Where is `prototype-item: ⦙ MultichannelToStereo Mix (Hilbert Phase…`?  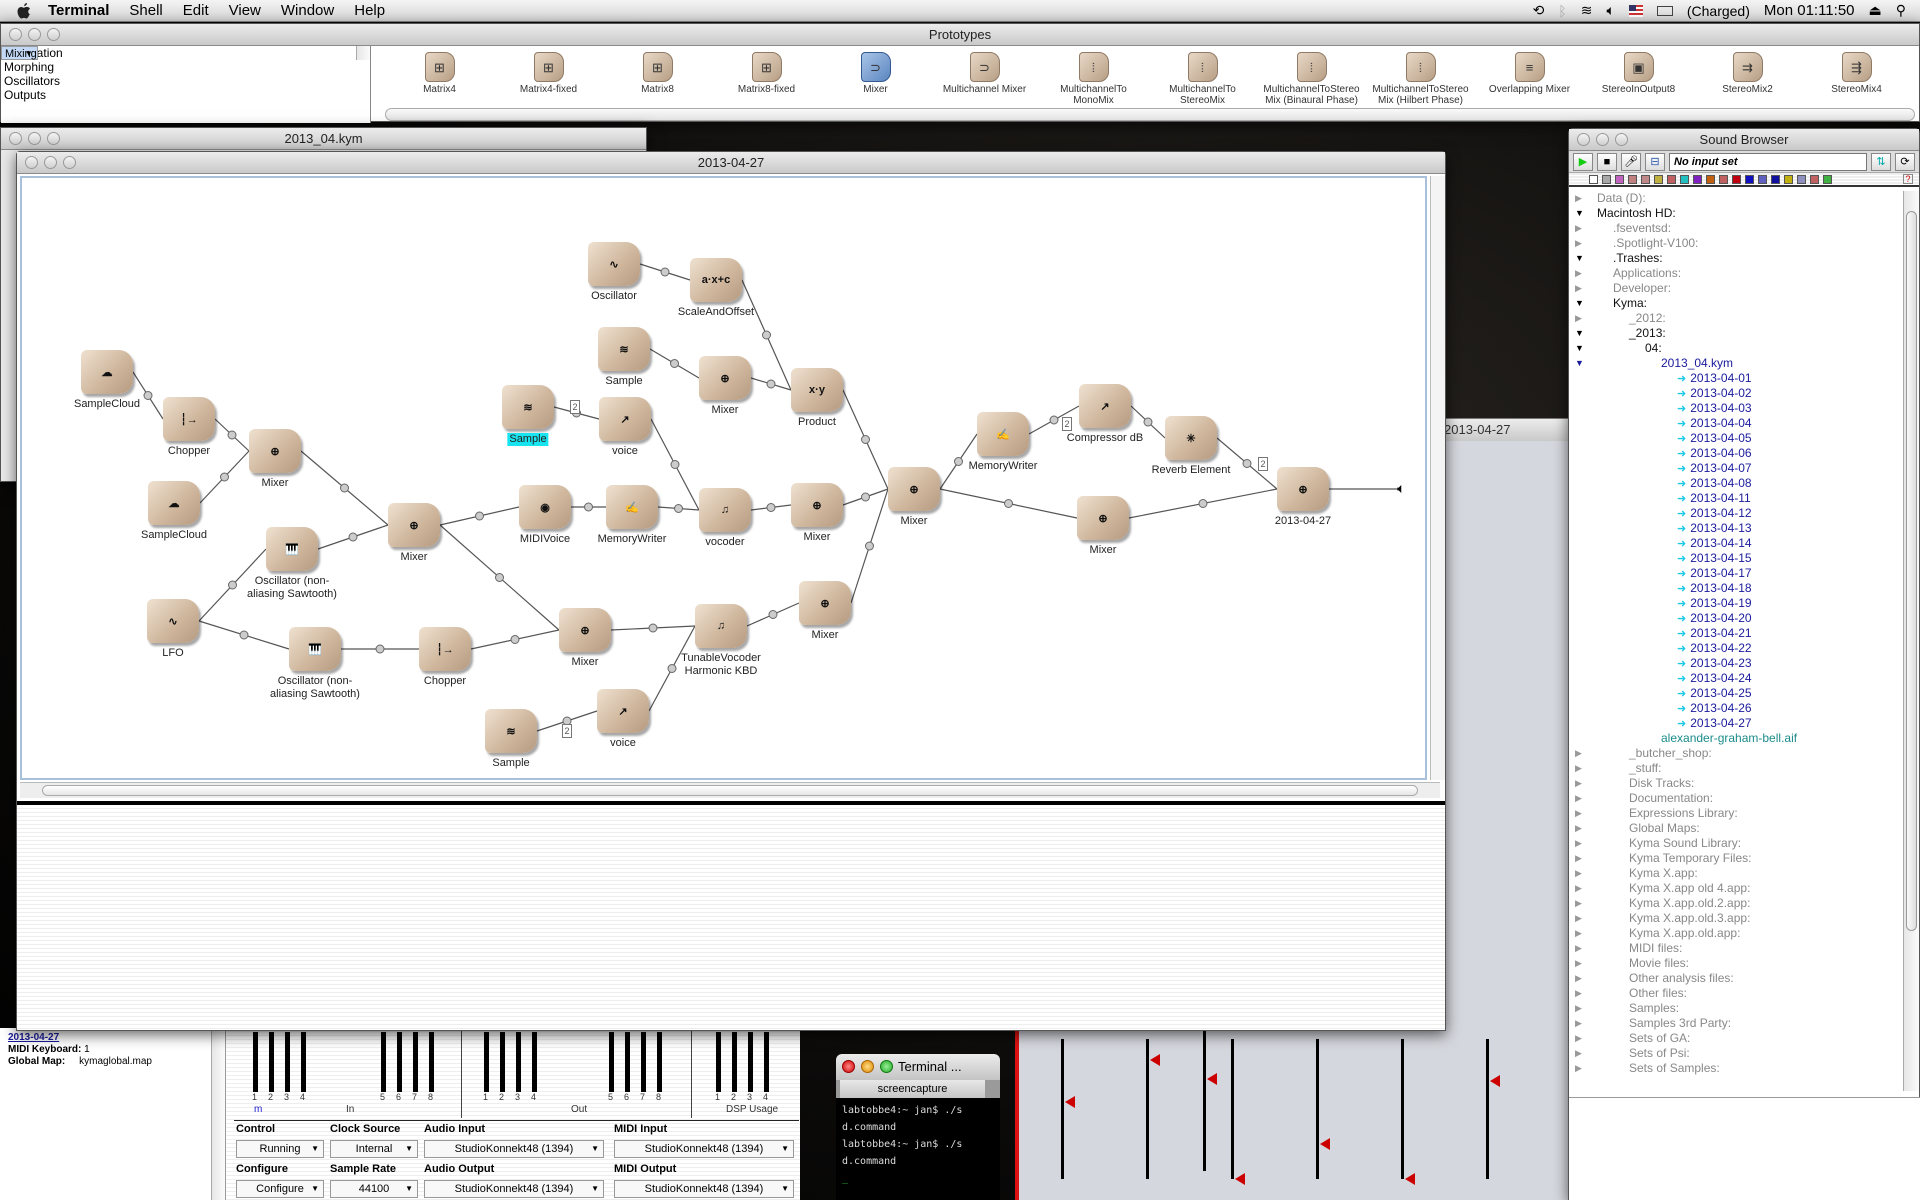
prototype-item: ⦙ MultichannelToStereo Mix (Hilbert Phase… is located at coordinates (1420, 76).